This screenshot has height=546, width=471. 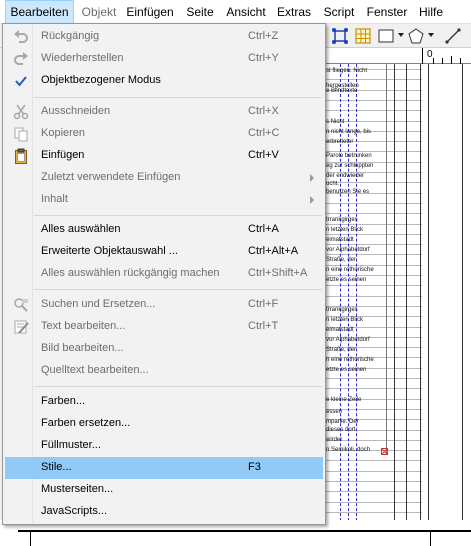 What do you see at coordinates (21, 156) in the screenshot?
I see `clipboard-icon` at bounding box center [21, 156].